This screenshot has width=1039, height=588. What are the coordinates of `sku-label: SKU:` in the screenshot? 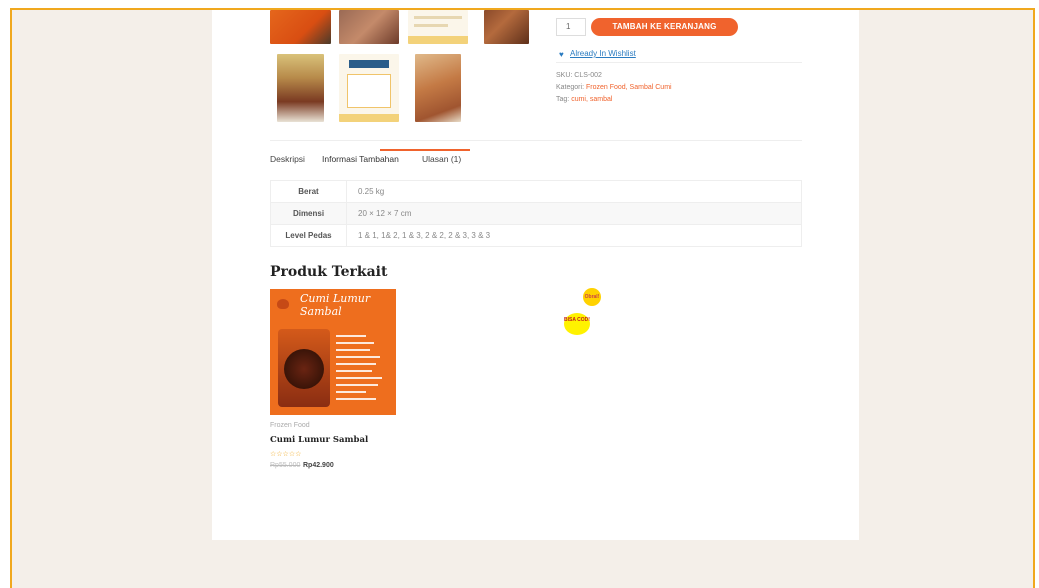 It's located at (564, 75).